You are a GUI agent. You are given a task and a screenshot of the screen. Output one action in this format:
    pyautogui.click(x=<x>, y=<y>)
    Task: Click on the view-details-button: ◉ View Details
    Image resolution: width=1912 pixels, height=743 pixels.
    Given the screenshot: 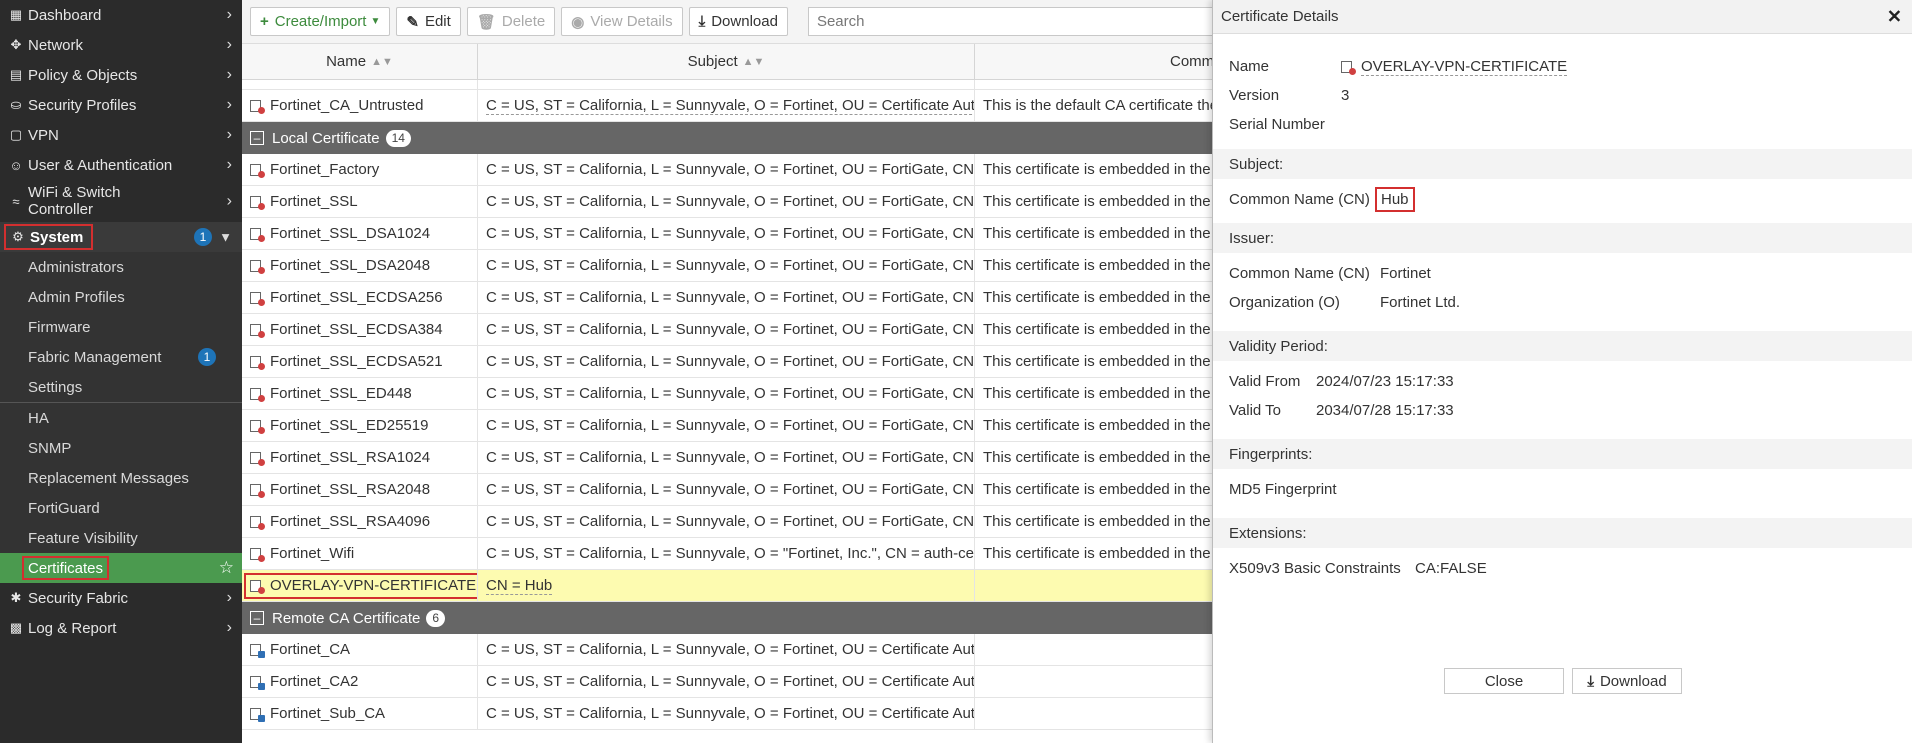 What is the action you would take?
    pyautogui.click(x=622, y=21)
    